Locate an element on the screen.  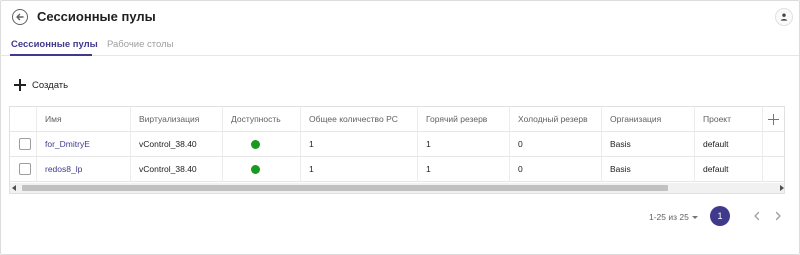
create-button: Создать is located at coordinates (41, 85).